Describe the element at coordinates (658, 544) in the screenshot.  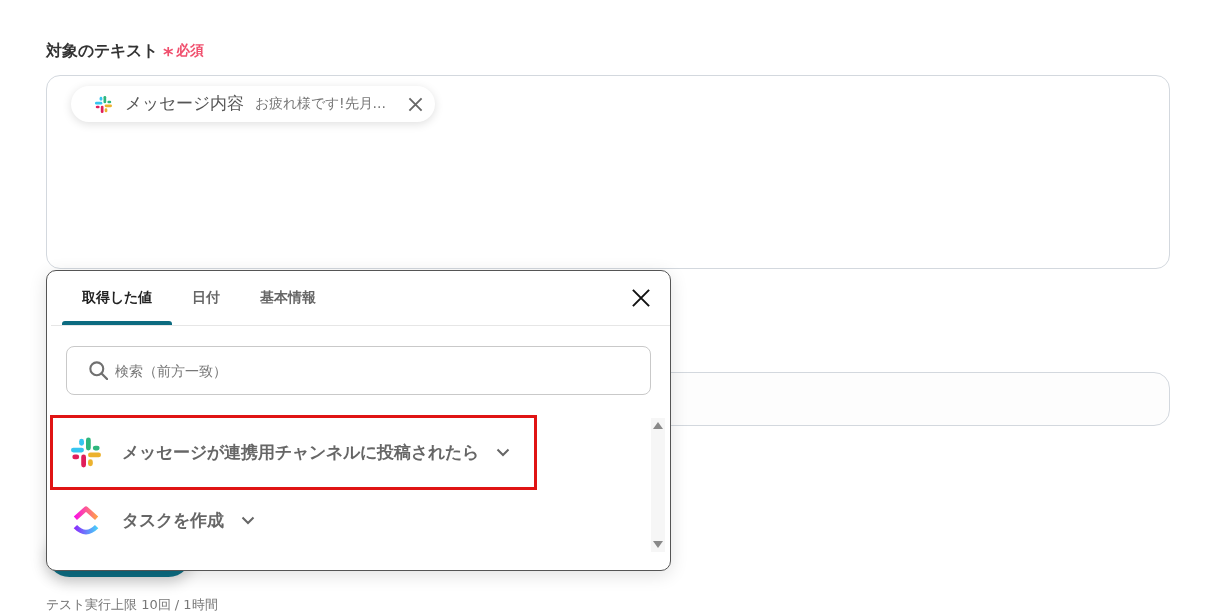
I see `scroll-down-icon` at that location.